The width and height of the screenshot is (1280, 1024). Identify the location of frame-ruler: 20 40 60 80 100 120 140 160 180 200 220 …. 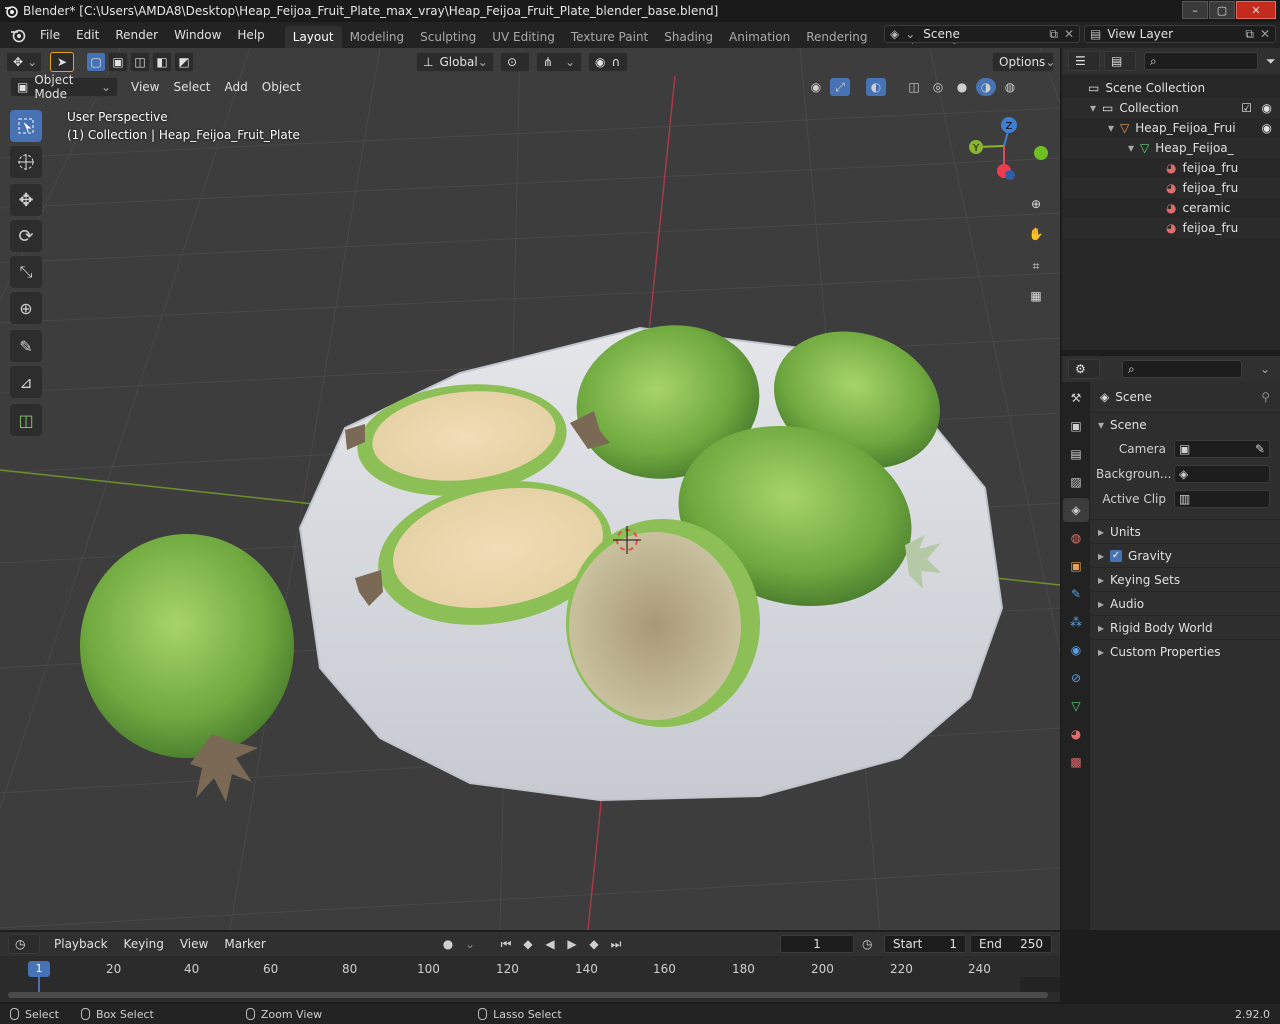
(530, 970).